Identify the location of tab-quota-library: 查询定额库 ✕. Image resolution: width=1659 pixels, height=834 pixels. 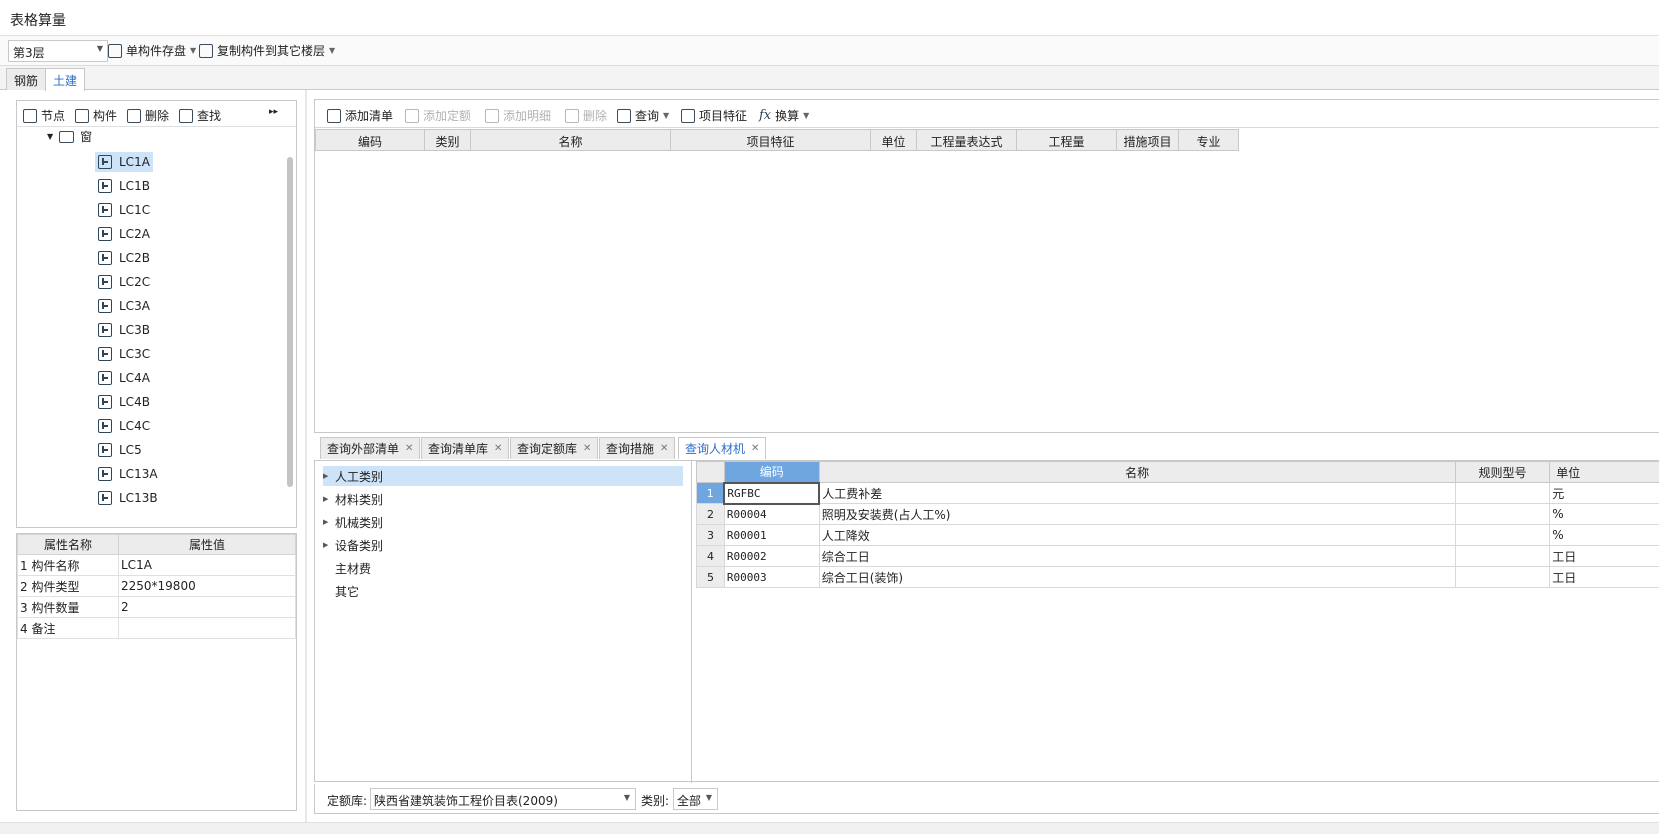
(554, 448).